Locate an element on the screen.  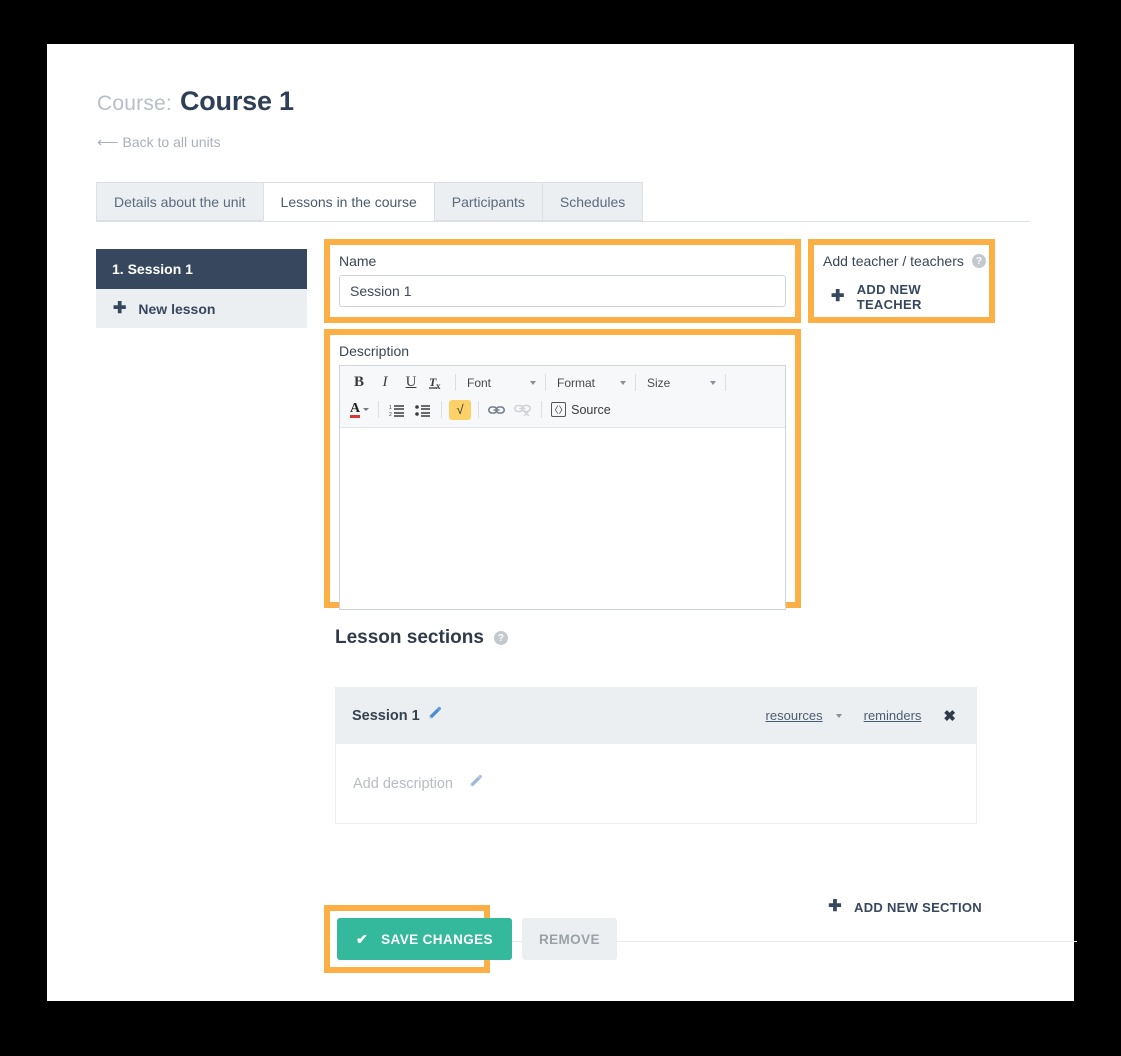
lesson-sections-title: Lesson sections is located at coordinates (409, 637).